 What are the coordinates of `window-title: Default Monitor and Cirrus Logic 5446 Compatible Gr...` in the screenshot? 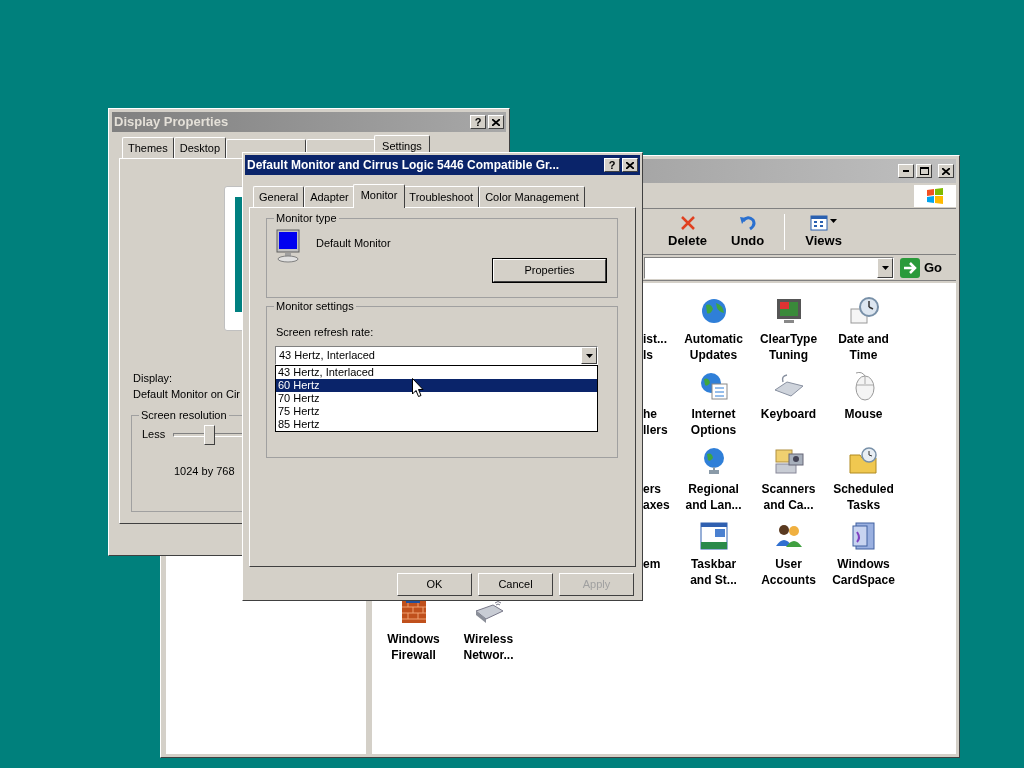 It's located at (403, 165).